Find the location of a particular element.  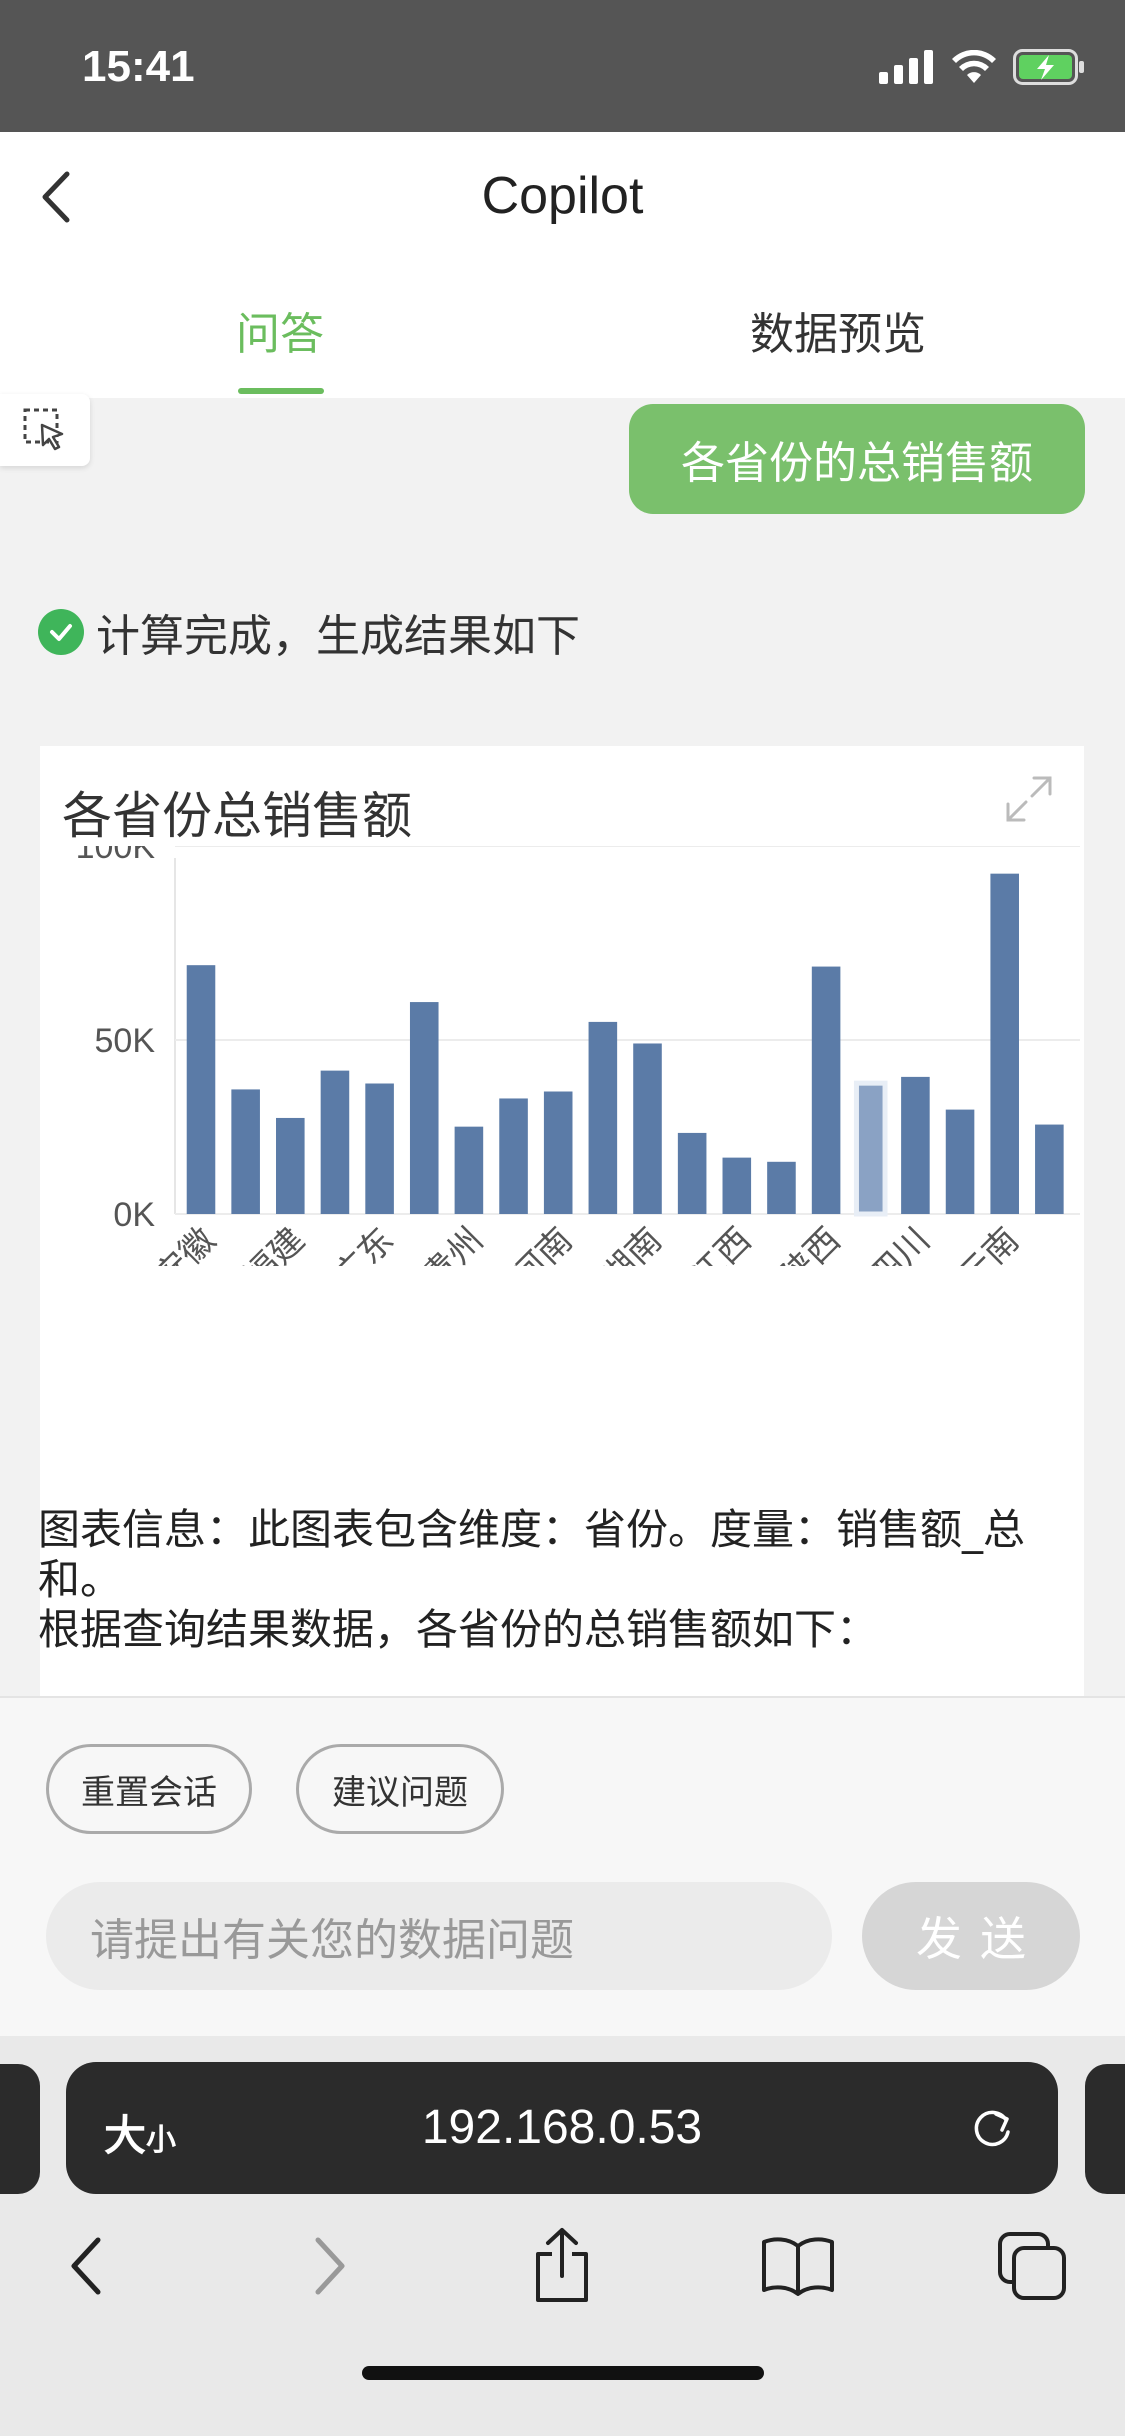

status-text: 计算完成，生成结果如下 is located at coordinates (338, 636).